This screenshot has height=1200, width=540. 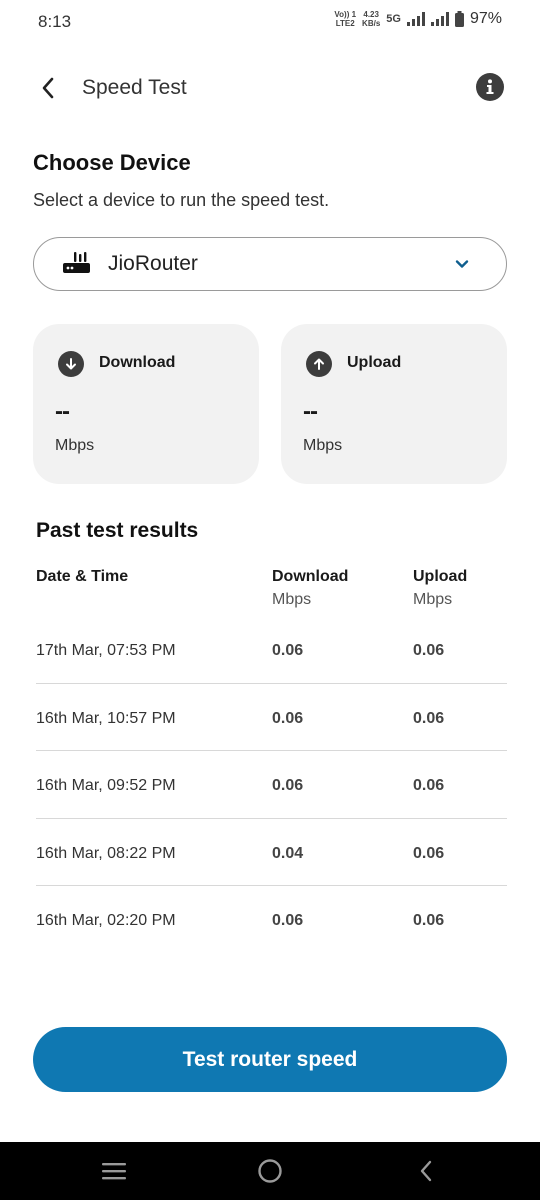 I want to click on info-icon, so click(x=490, y=86).